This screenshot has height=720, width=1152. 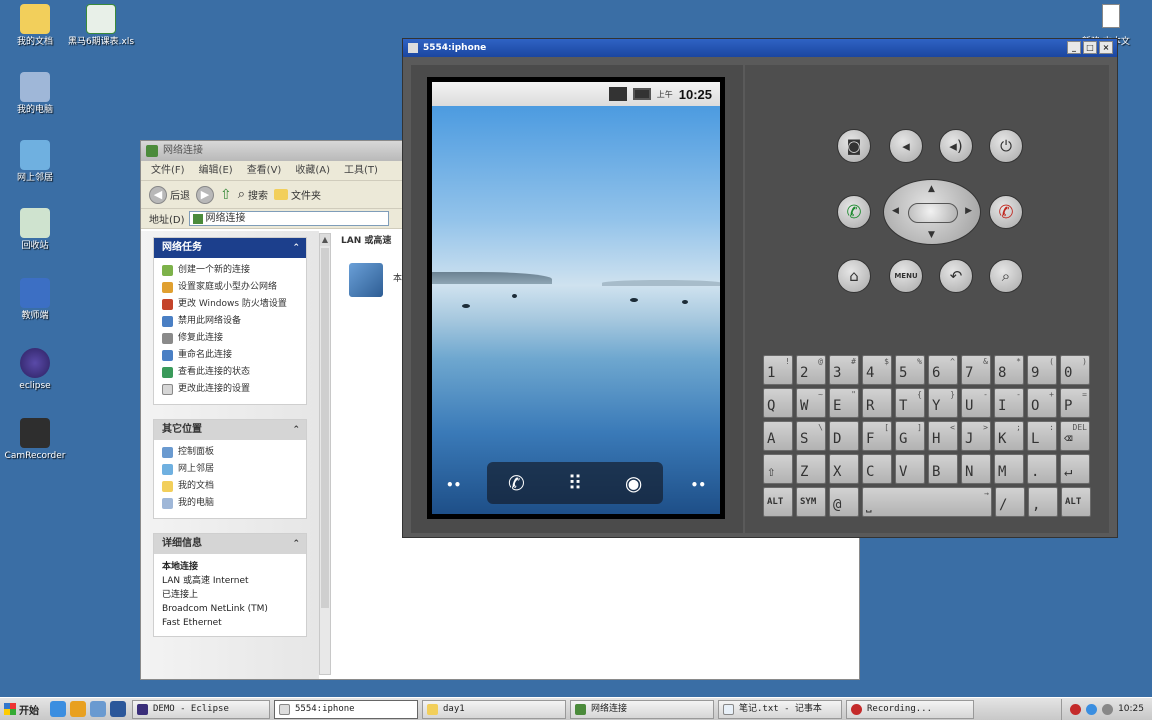 What do you see at coordinates (877, 370) in the screenshot?
I see `key-button: 4 $` at bounding box center [877, 370].